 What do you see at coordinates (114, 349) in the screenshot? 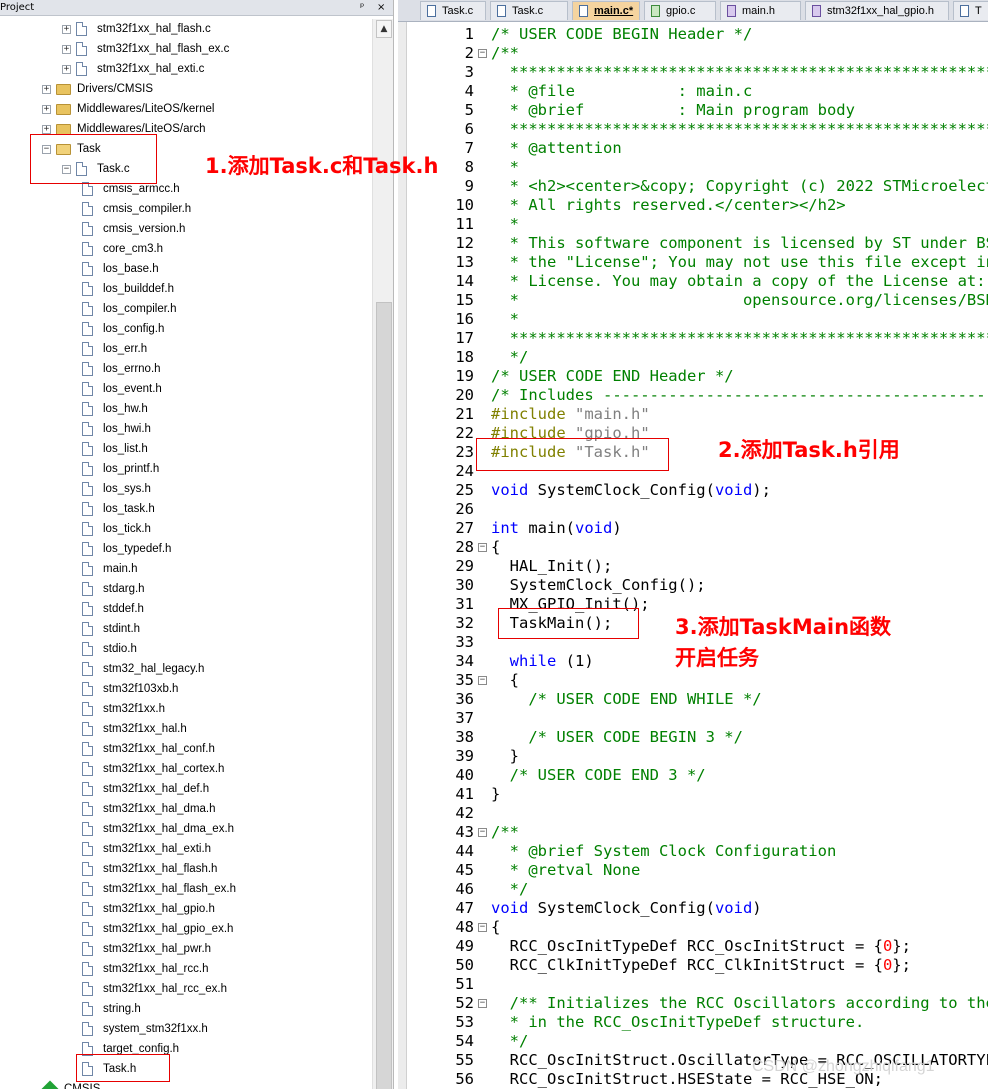
I see `tree-item: los_err.h` at bounding box center [114, 349].